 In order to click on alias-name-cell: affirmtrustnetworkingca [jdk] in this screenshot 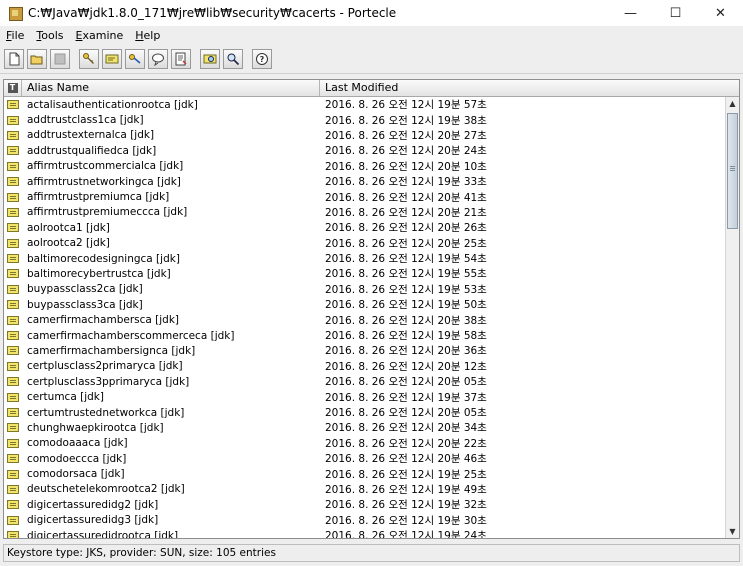, I will do `click(104, 181)`.